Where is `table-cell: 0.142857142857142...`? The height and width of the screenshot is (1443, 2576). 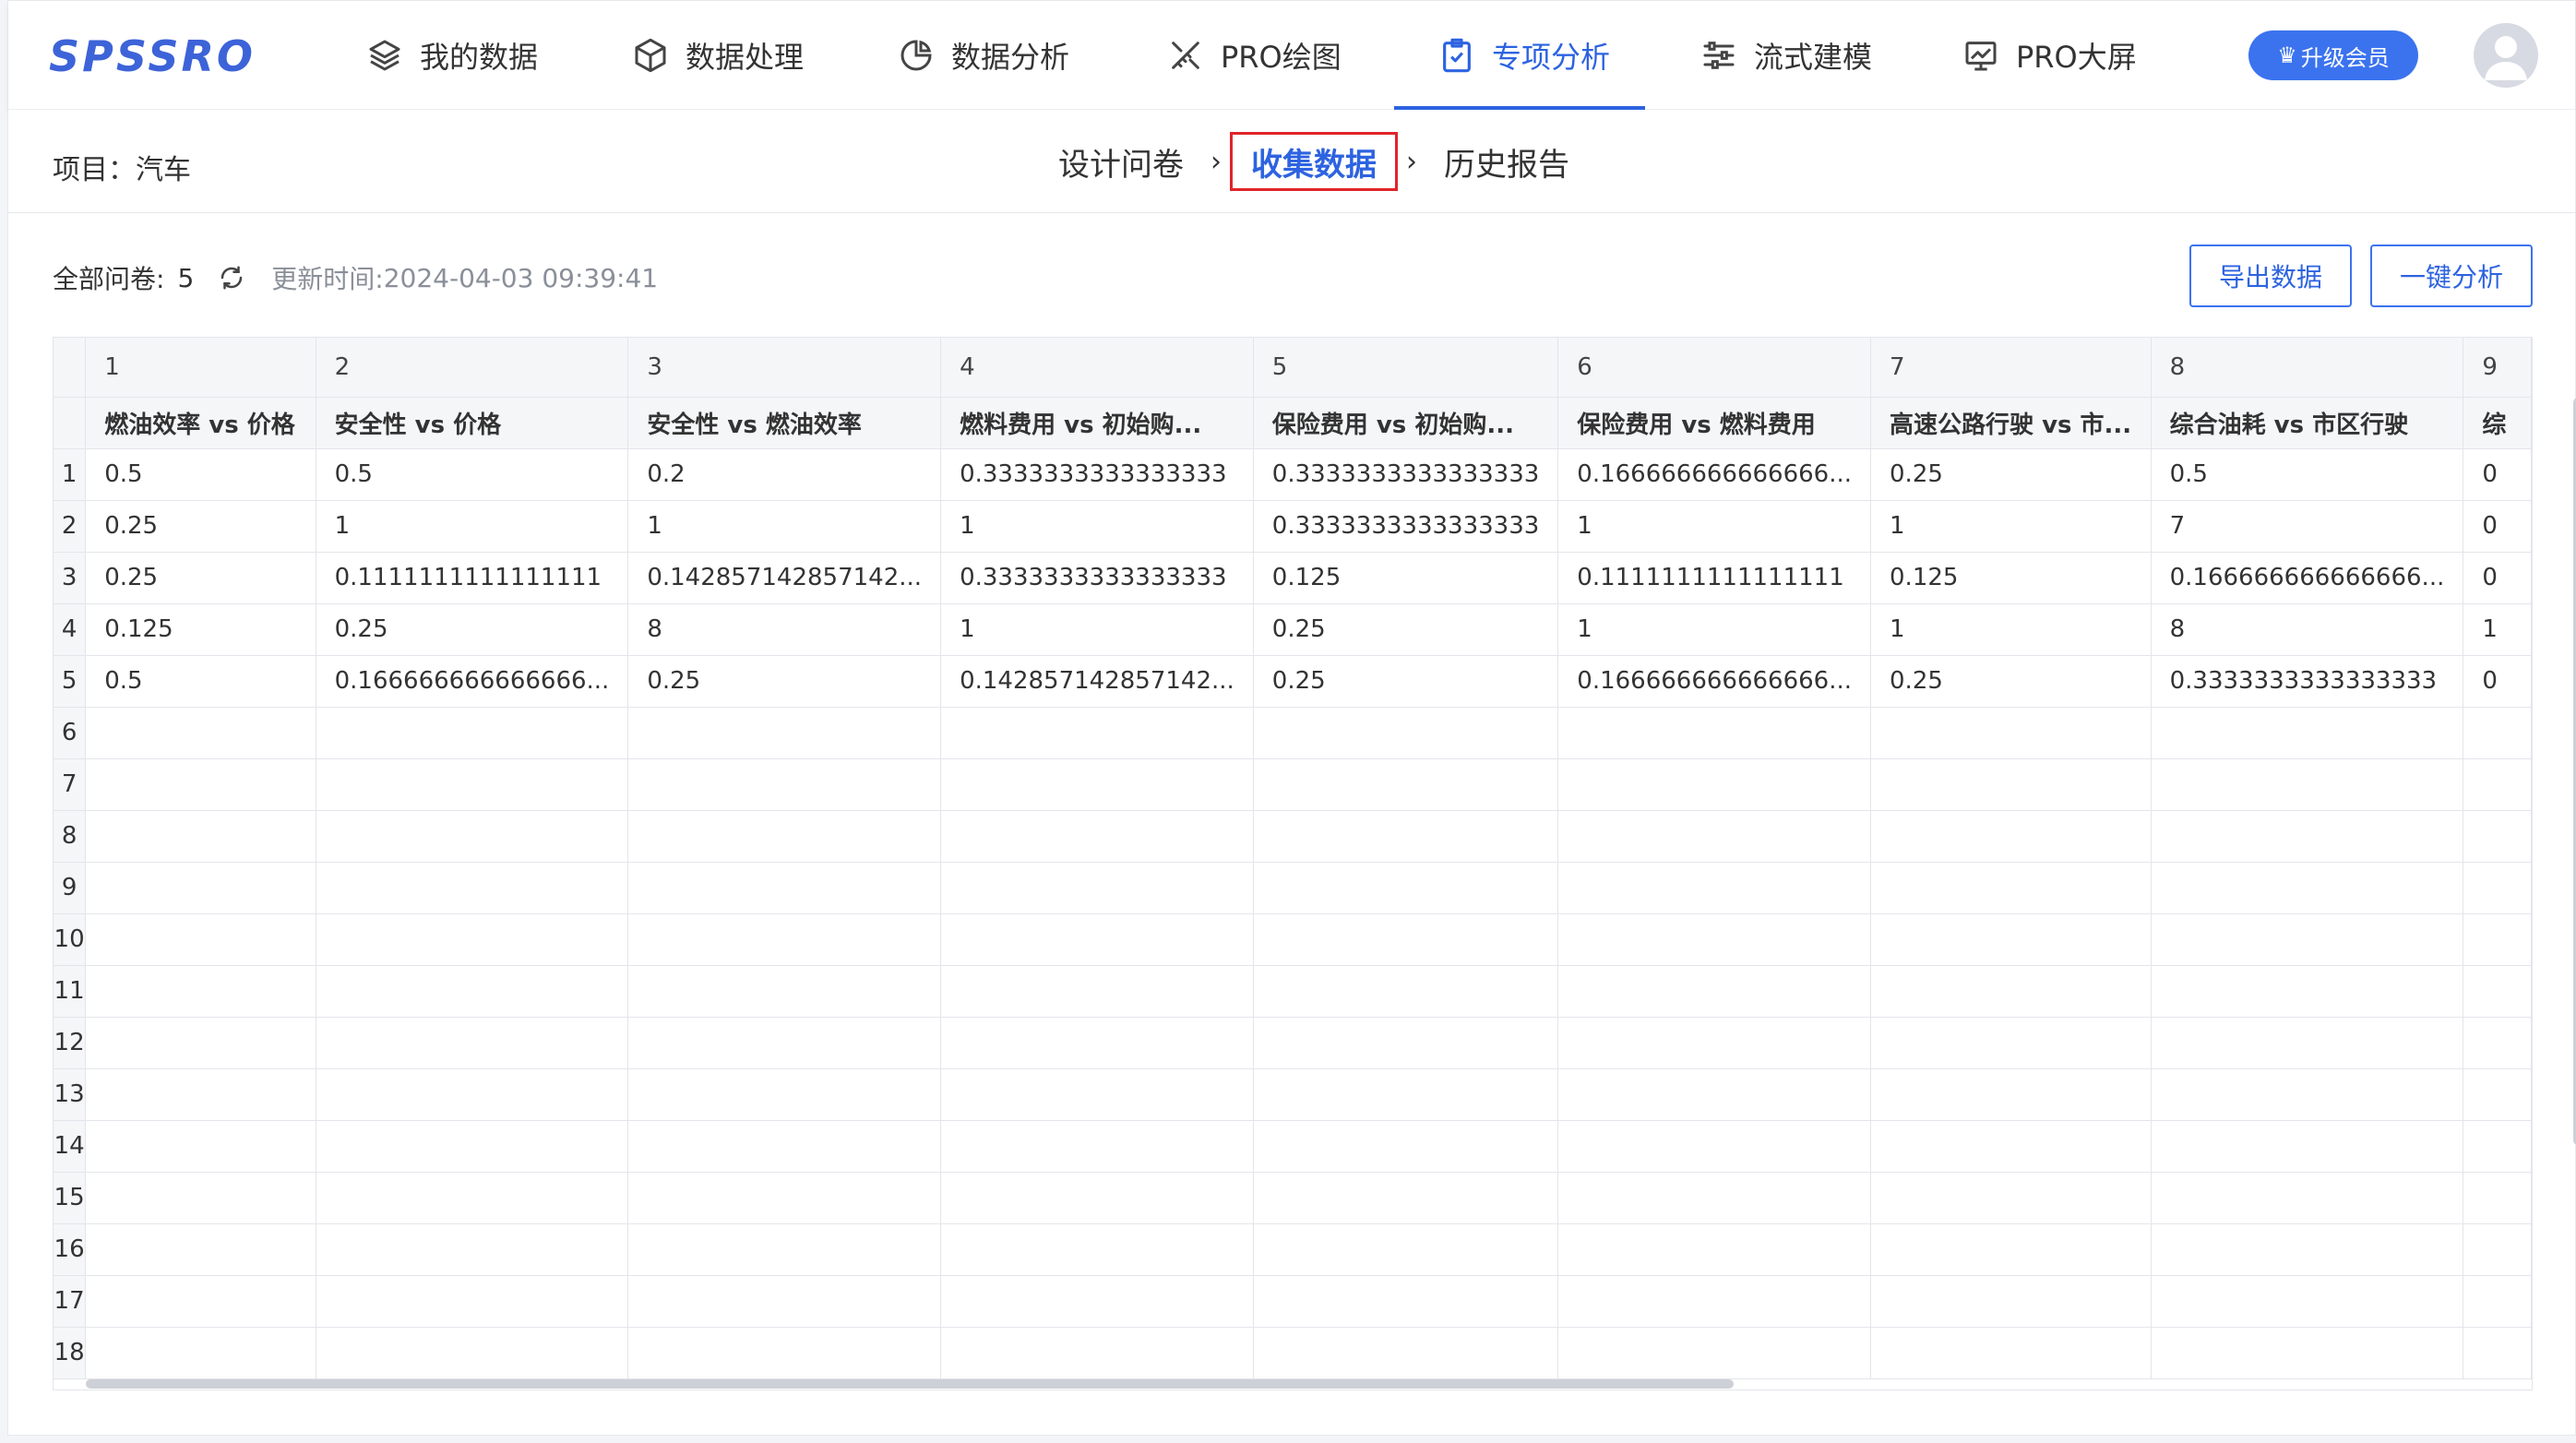
table-cell: 0.142857142857142... is located at coordinates (1097, 681).